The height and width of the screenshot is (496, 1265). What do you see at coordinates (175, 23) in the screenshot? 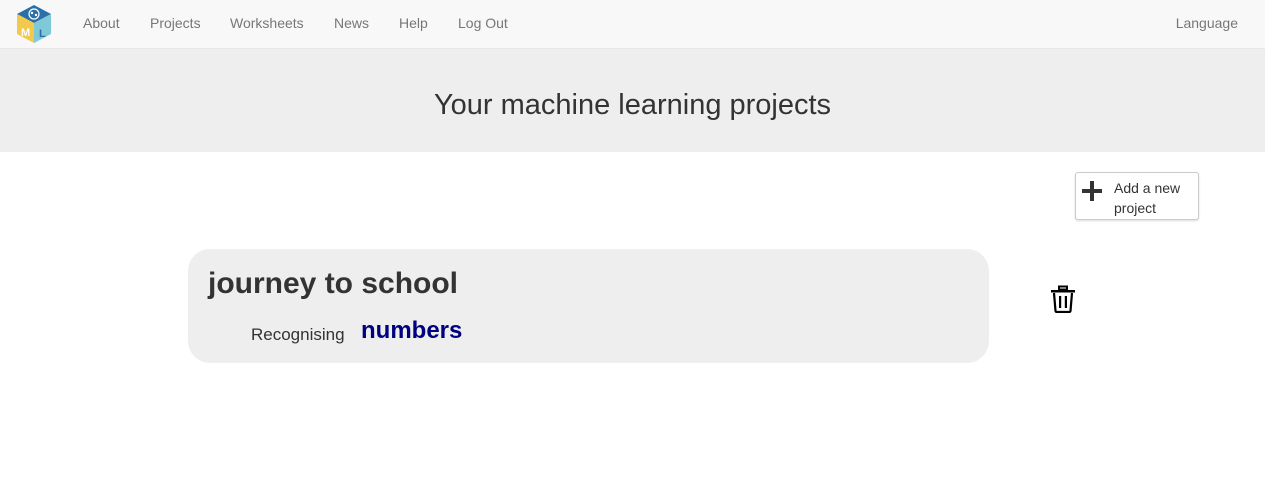
I see `nav-projects: Projects` at bounding box center [175, 23].